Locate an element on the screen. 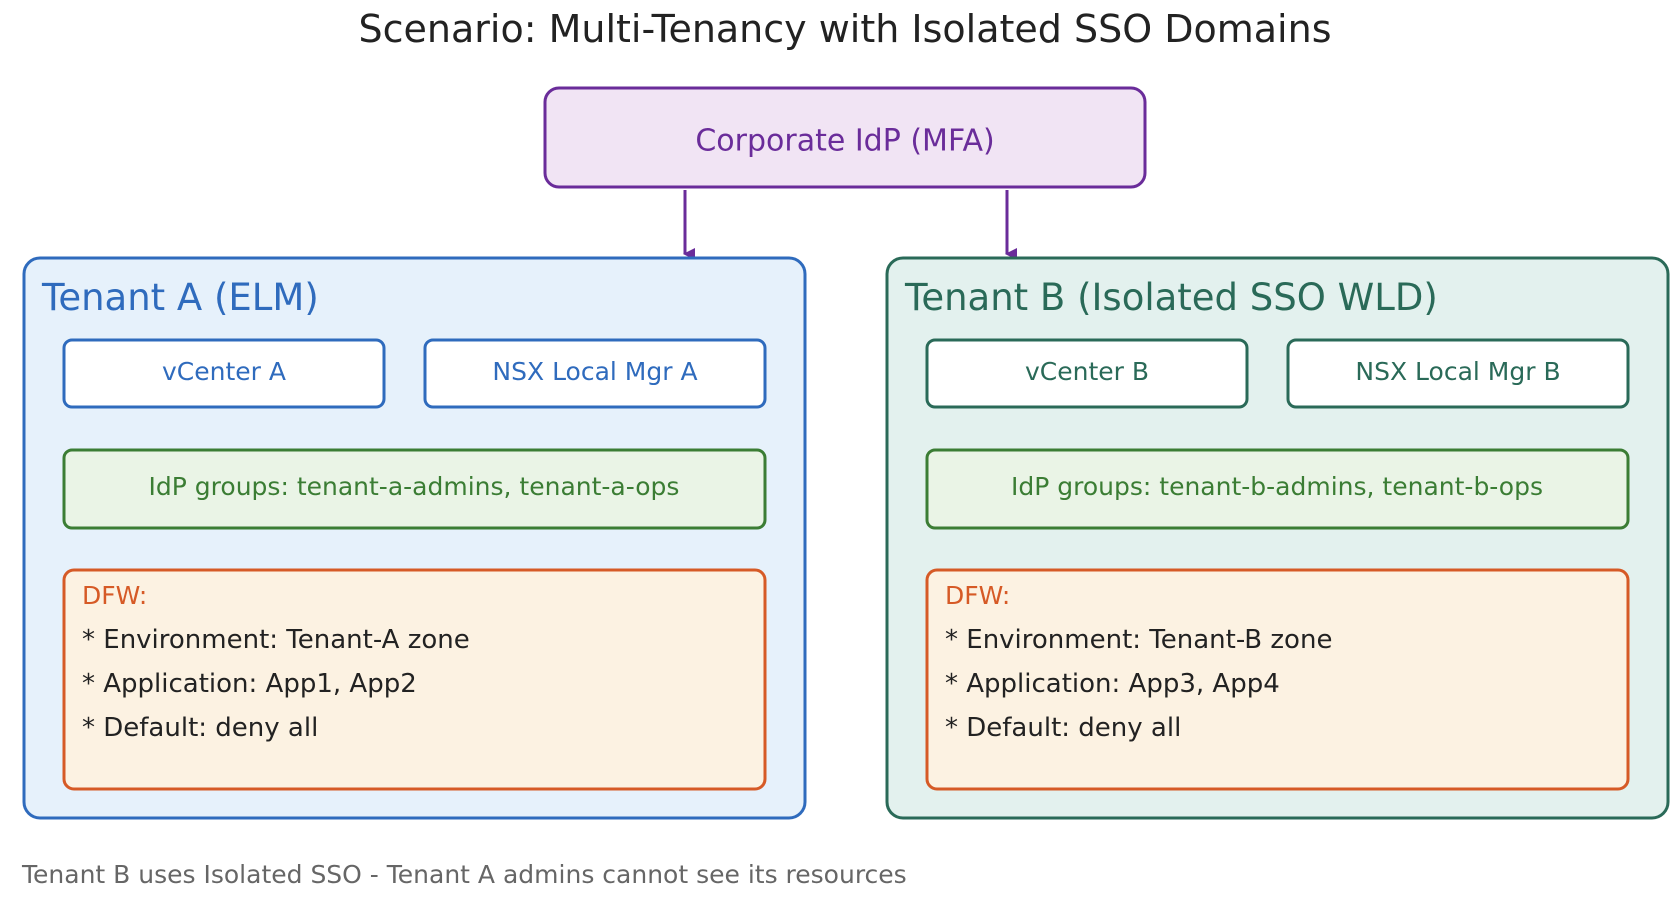 The width and height of the screenshot is (1680, 904). tenant-b-vcenter-label: vCenter B is located at coordinates (1087, 371).